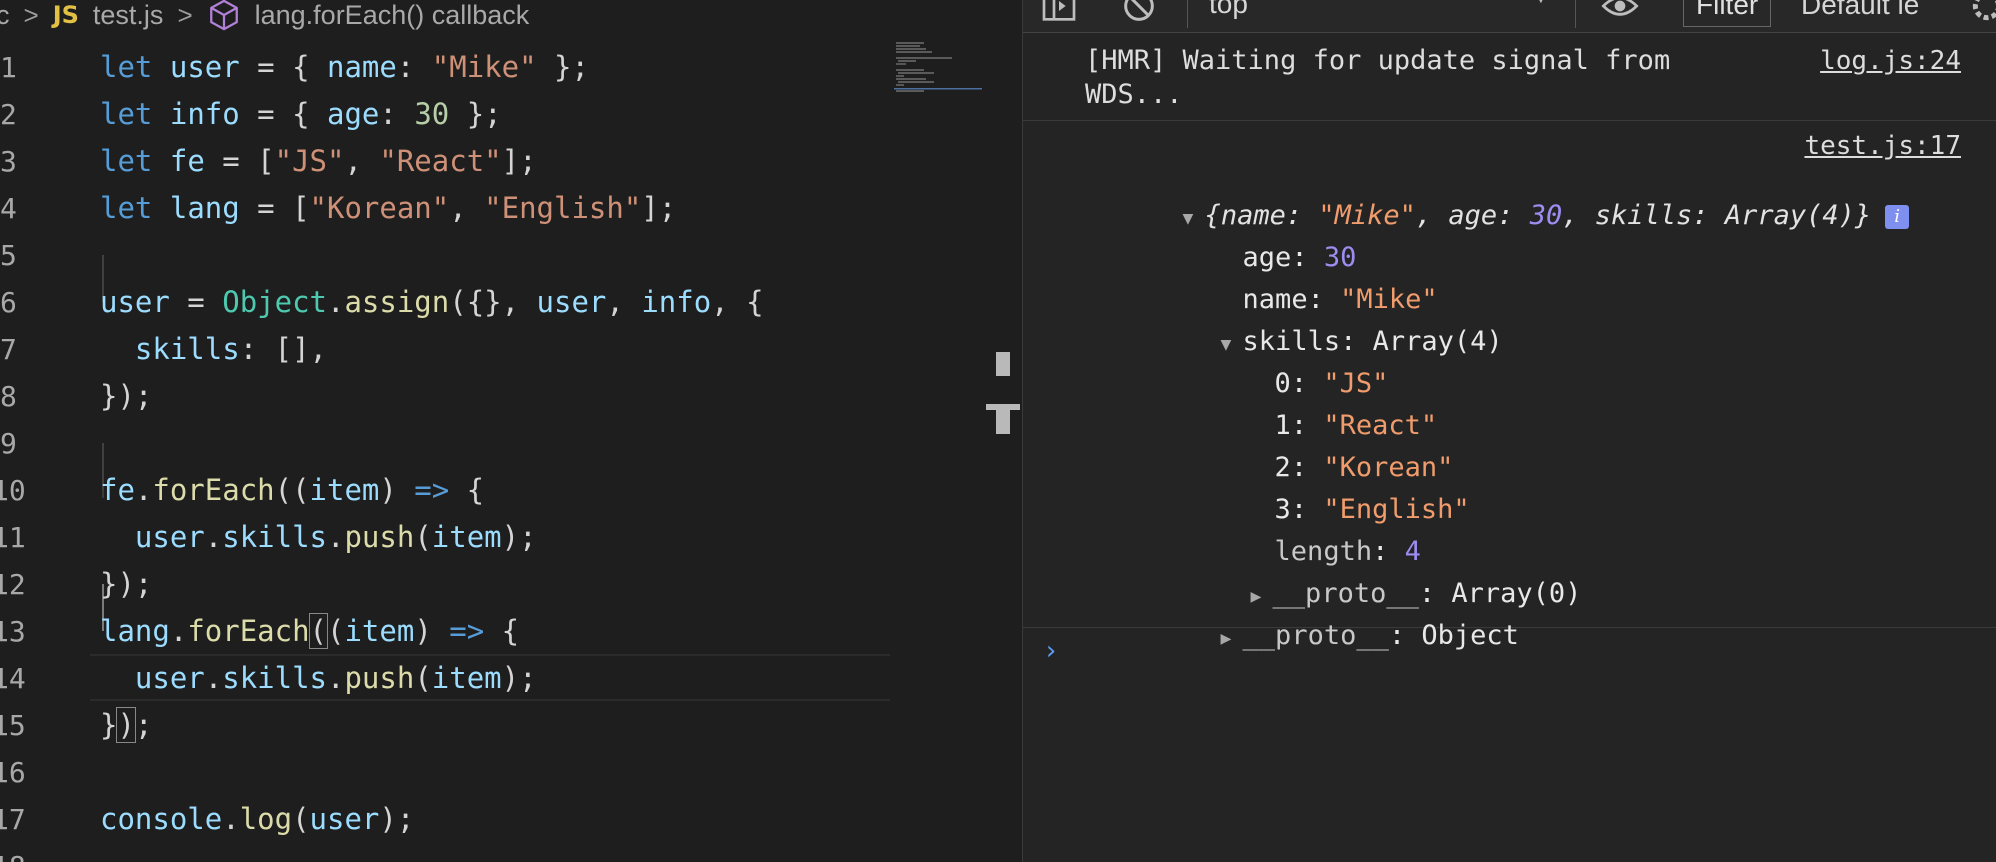  What do you see at coordinates (230, 349) in the screenshot?
I see `code-text: skills: [],` at bounding box center [230, 349].